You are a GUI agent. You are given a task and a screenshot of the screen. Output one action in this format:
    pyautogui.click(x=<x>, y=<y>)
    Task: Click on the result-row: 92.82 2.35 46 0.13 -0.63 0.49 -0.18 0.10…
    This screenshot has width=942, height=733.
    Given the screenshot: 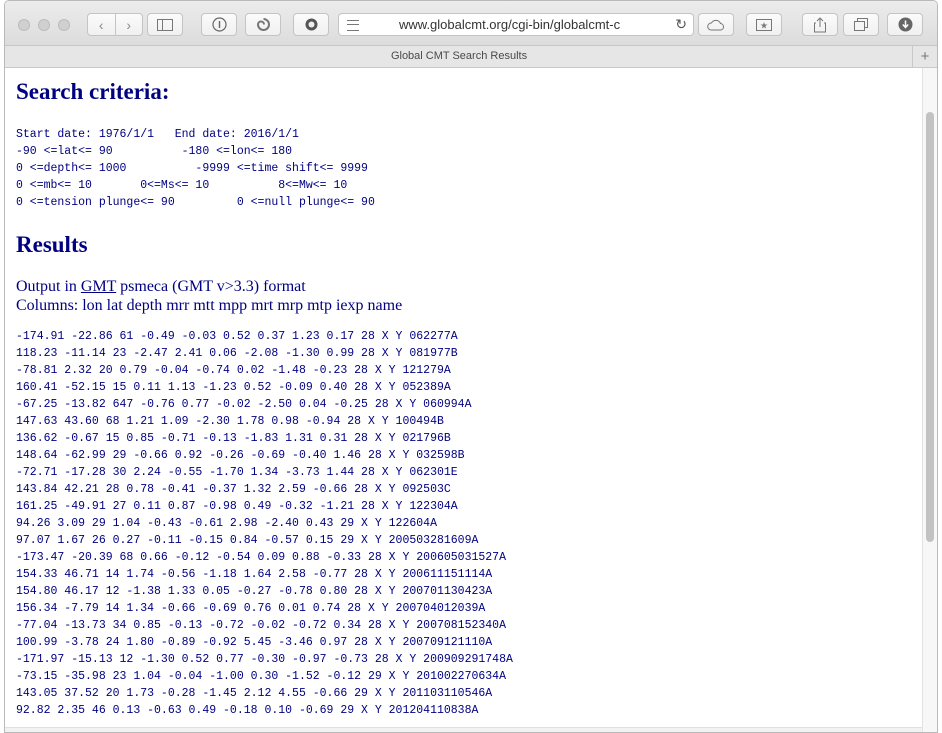 What is the action you would take?
    pyautogui.click(x=247, y=710)
    